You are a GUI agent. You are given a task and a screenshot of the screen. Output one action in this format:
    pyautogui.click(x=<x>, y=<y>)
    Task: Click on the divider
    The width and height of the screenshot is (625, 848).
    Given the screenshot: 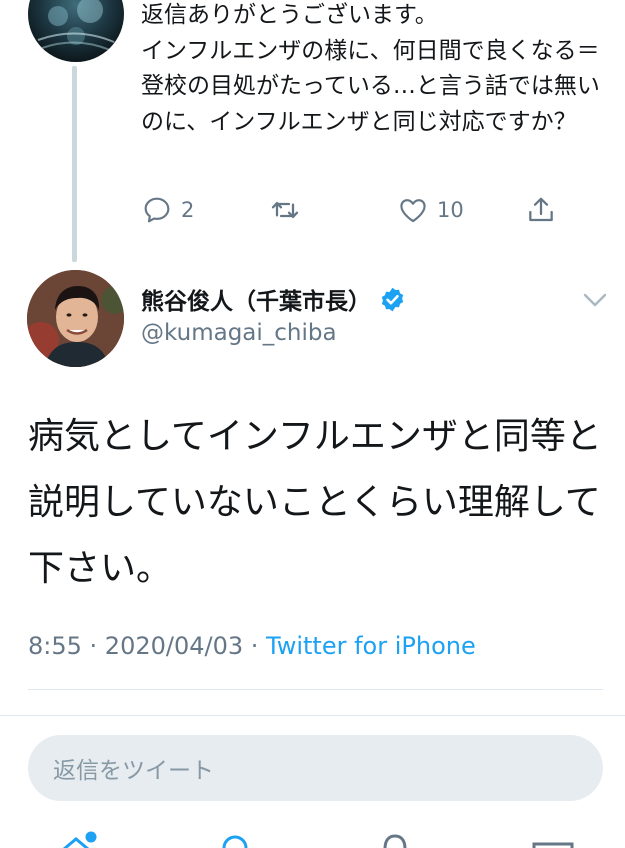 What is the action you would take?
    pyautogui.click(x=315, y=689)
    